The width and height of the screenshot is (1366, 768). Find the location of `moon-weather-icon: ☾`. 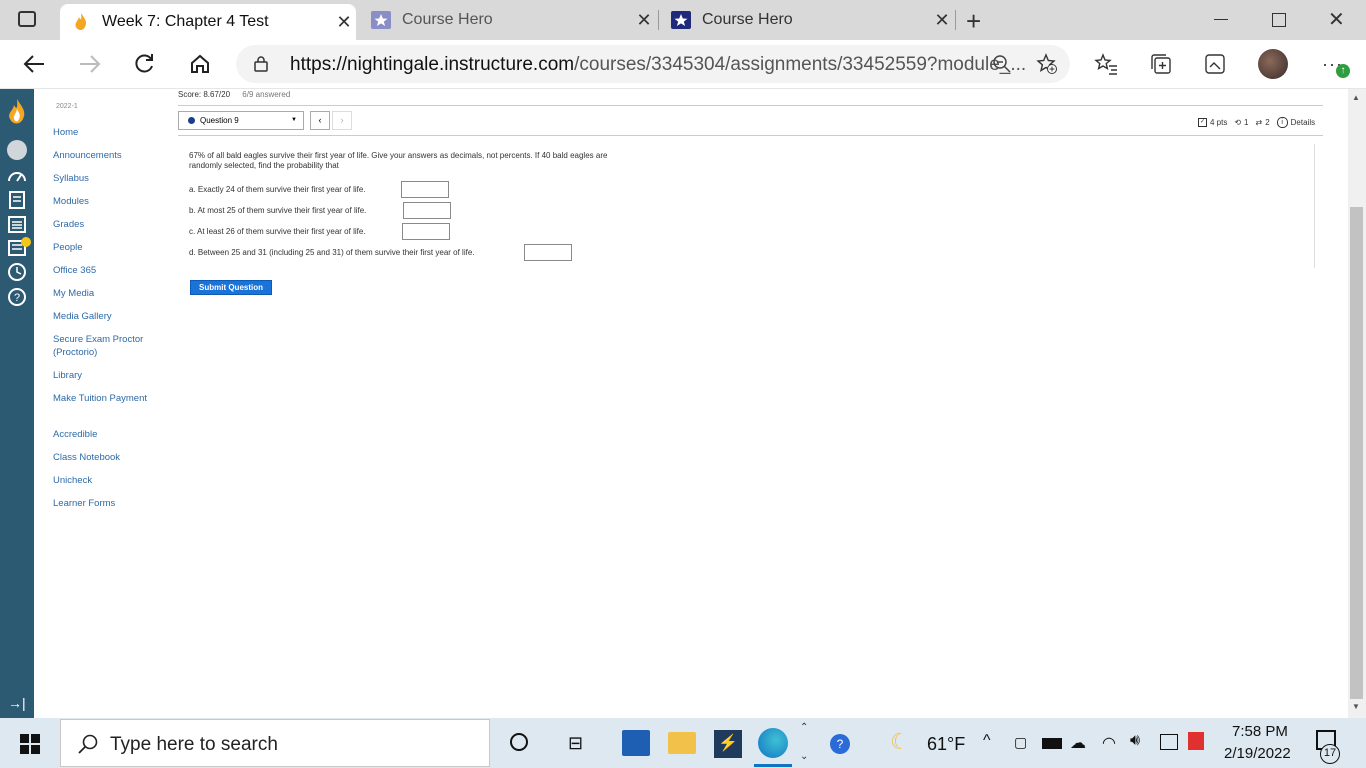

moon-weather-icon: ☾ is located at coordinates (900, 742).